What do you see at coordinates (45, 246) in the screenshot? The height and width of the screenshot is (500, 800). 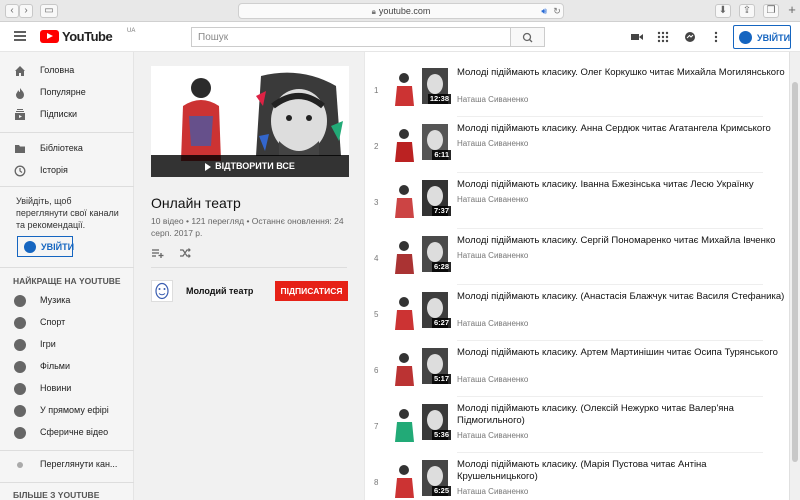 I see `sidebar-signin-button: УВІЙТИ` at bounding box center [45, 246].